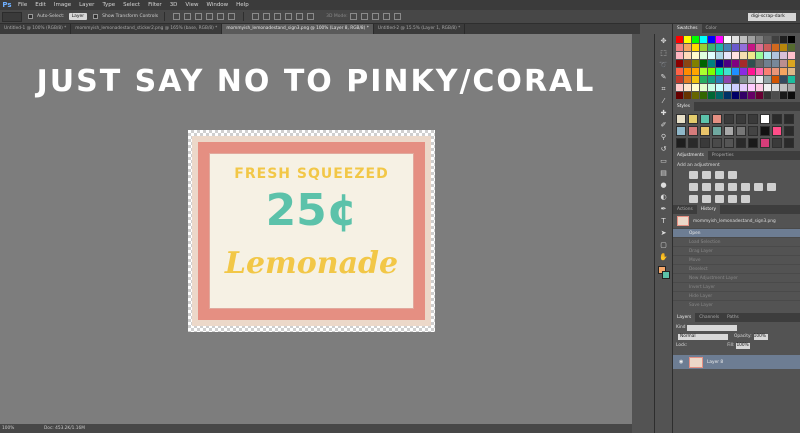 The image size is (800, 433). I want to click on layer-name: Layer 8, so click(715, 362).